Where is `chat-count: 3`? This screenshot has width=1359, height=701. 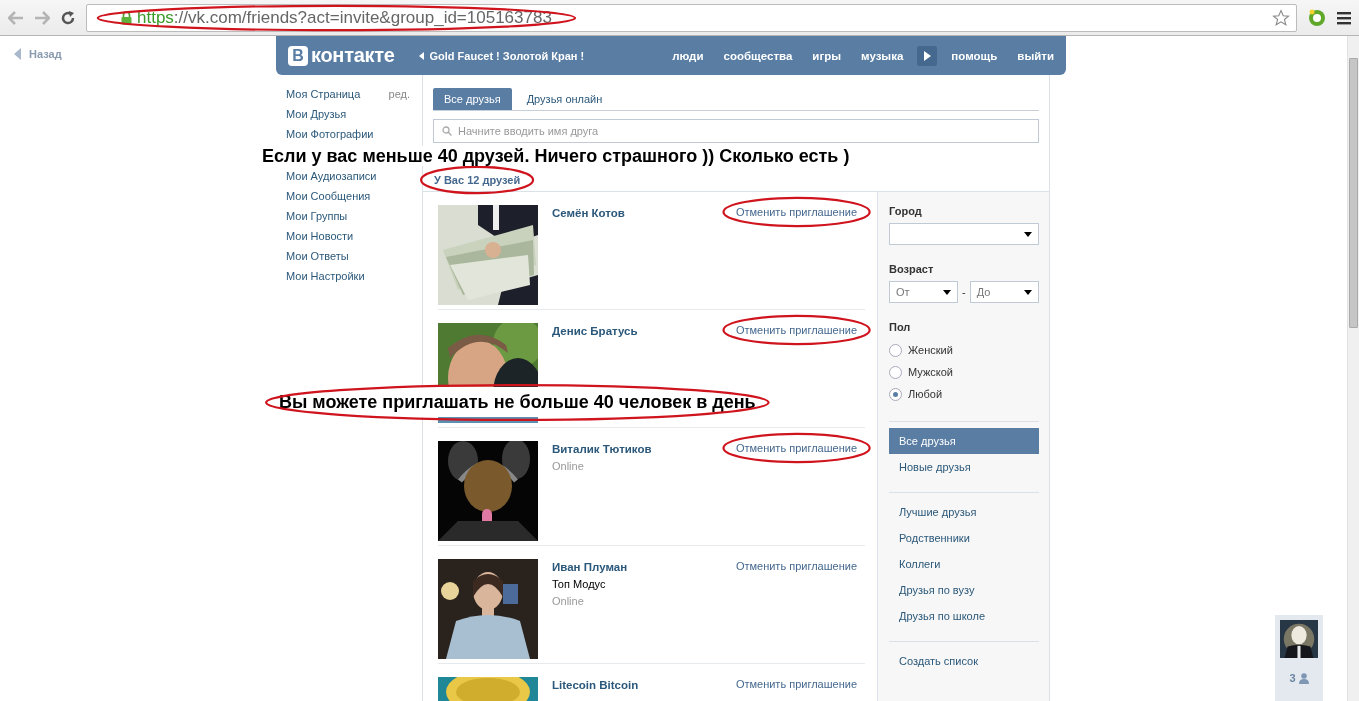
chat-count: 3 is located at coordinates (1299, 678).